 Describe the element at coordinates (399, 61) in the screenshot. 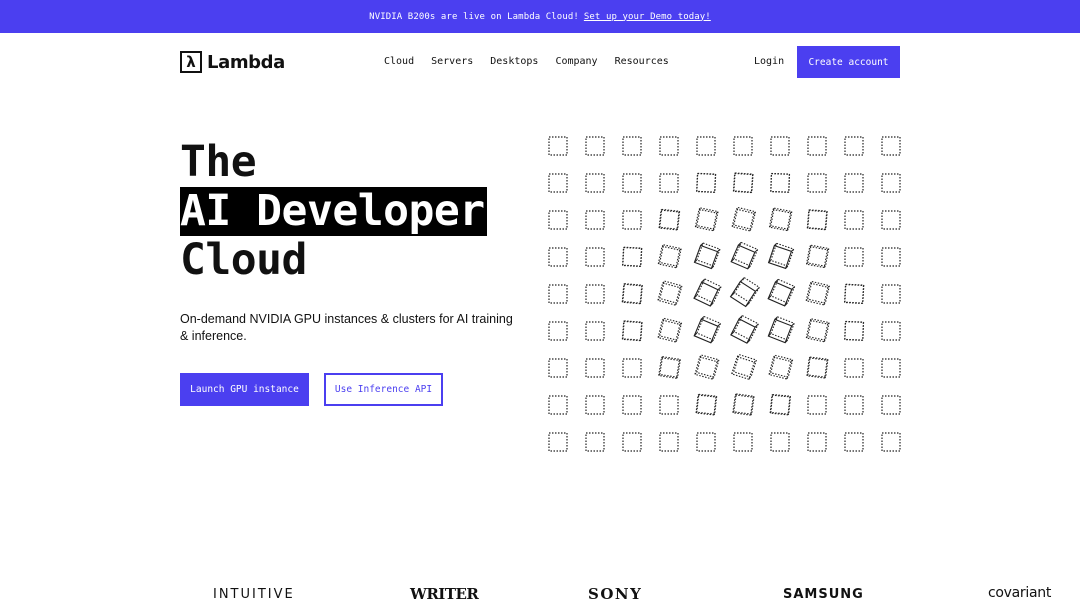

I see `nav-item-cloud: Cloud` at that location.